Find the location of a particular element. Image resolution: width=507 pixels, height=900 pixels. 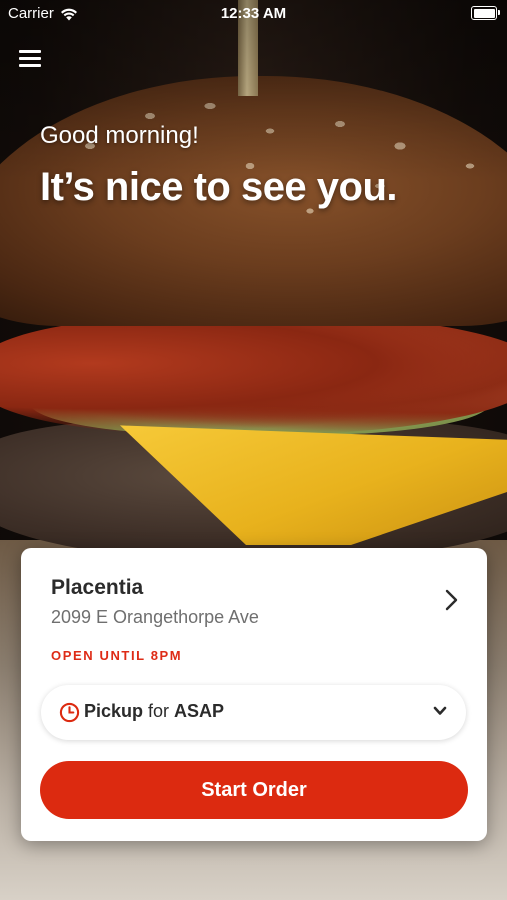

hamburger-menu-icon is located at coordinates (30, 58).